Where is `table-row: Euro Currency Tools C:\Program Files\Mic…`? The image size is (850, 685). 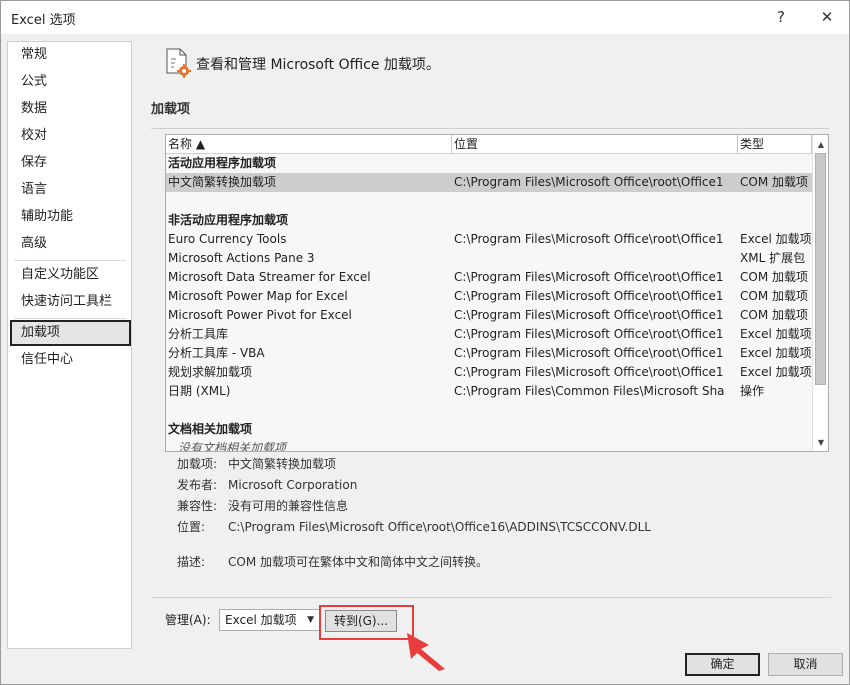 table-row: Euro Currency Tools C:\Program Files\Mic… is located at coordinates (489, 239).